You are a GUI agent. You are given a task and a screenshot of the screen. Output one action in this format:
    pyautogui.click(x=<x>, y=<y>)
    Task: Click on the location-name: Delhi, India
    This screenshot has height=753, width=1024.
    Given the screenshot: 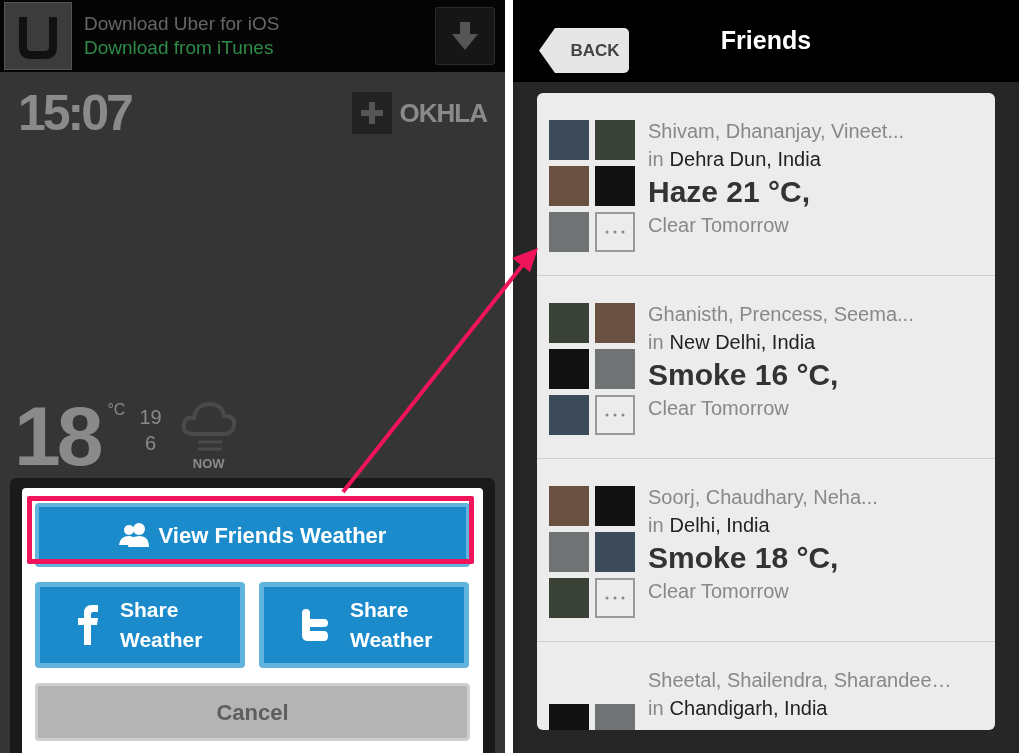 What is the action you would take?
    pyautogui.click(x=719, y=525)
    